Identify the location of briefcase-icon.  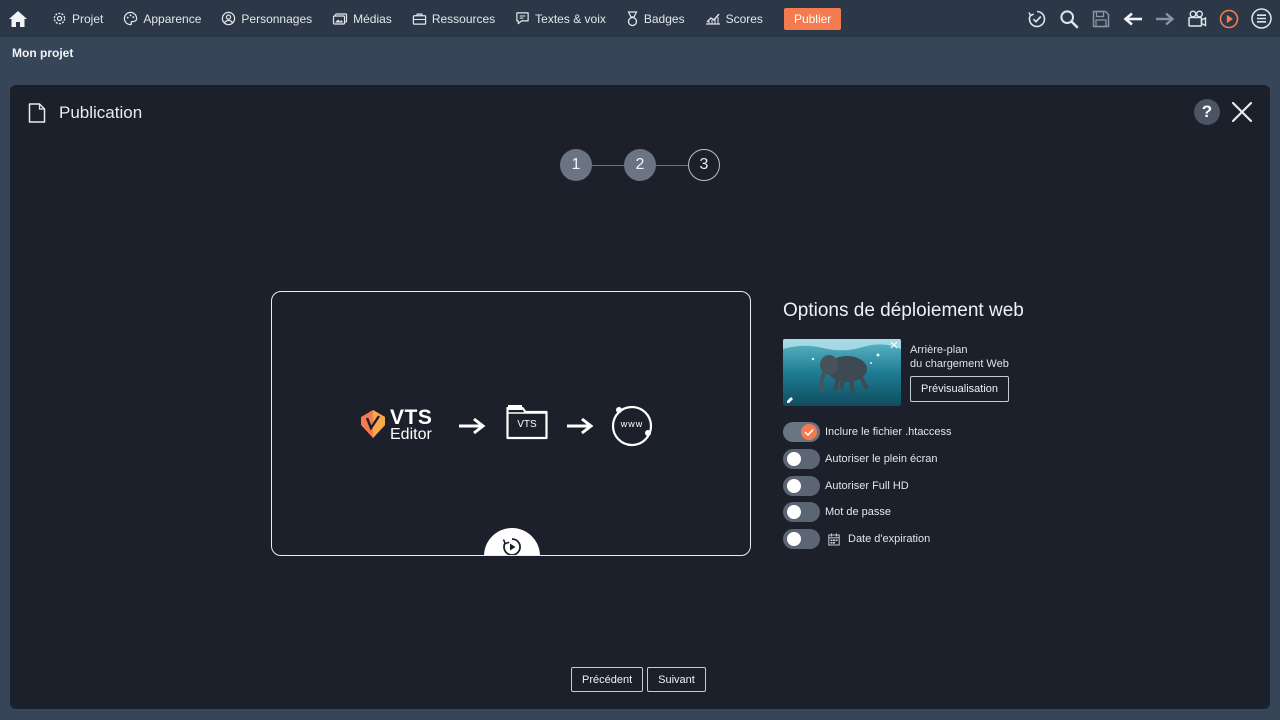
(419, 19).